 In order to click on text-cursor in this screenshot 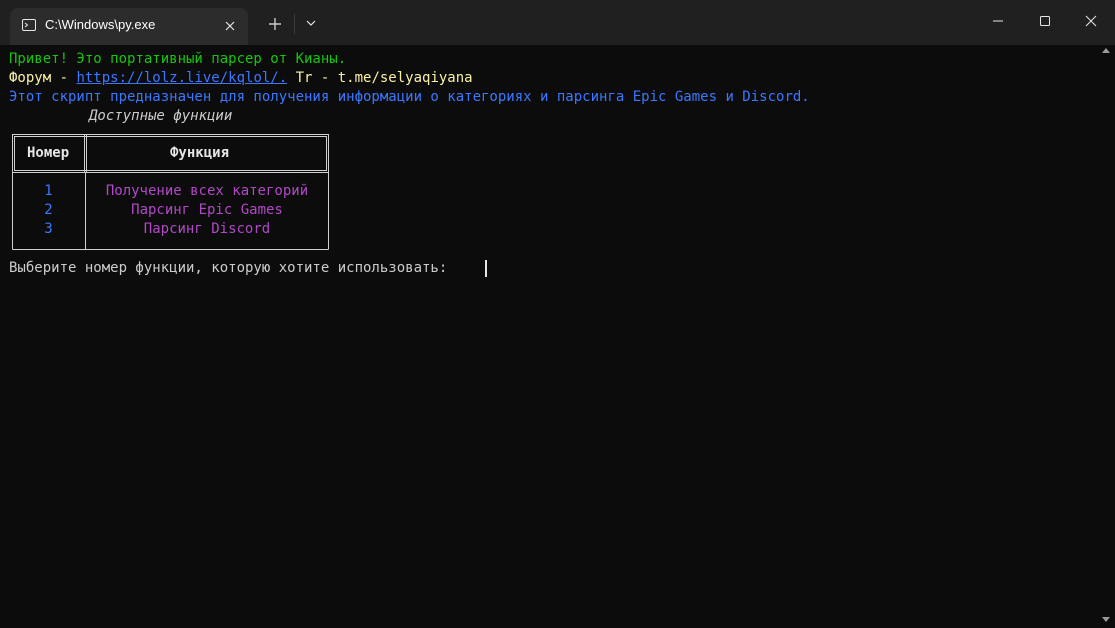, I will do `click(486, 268)`.